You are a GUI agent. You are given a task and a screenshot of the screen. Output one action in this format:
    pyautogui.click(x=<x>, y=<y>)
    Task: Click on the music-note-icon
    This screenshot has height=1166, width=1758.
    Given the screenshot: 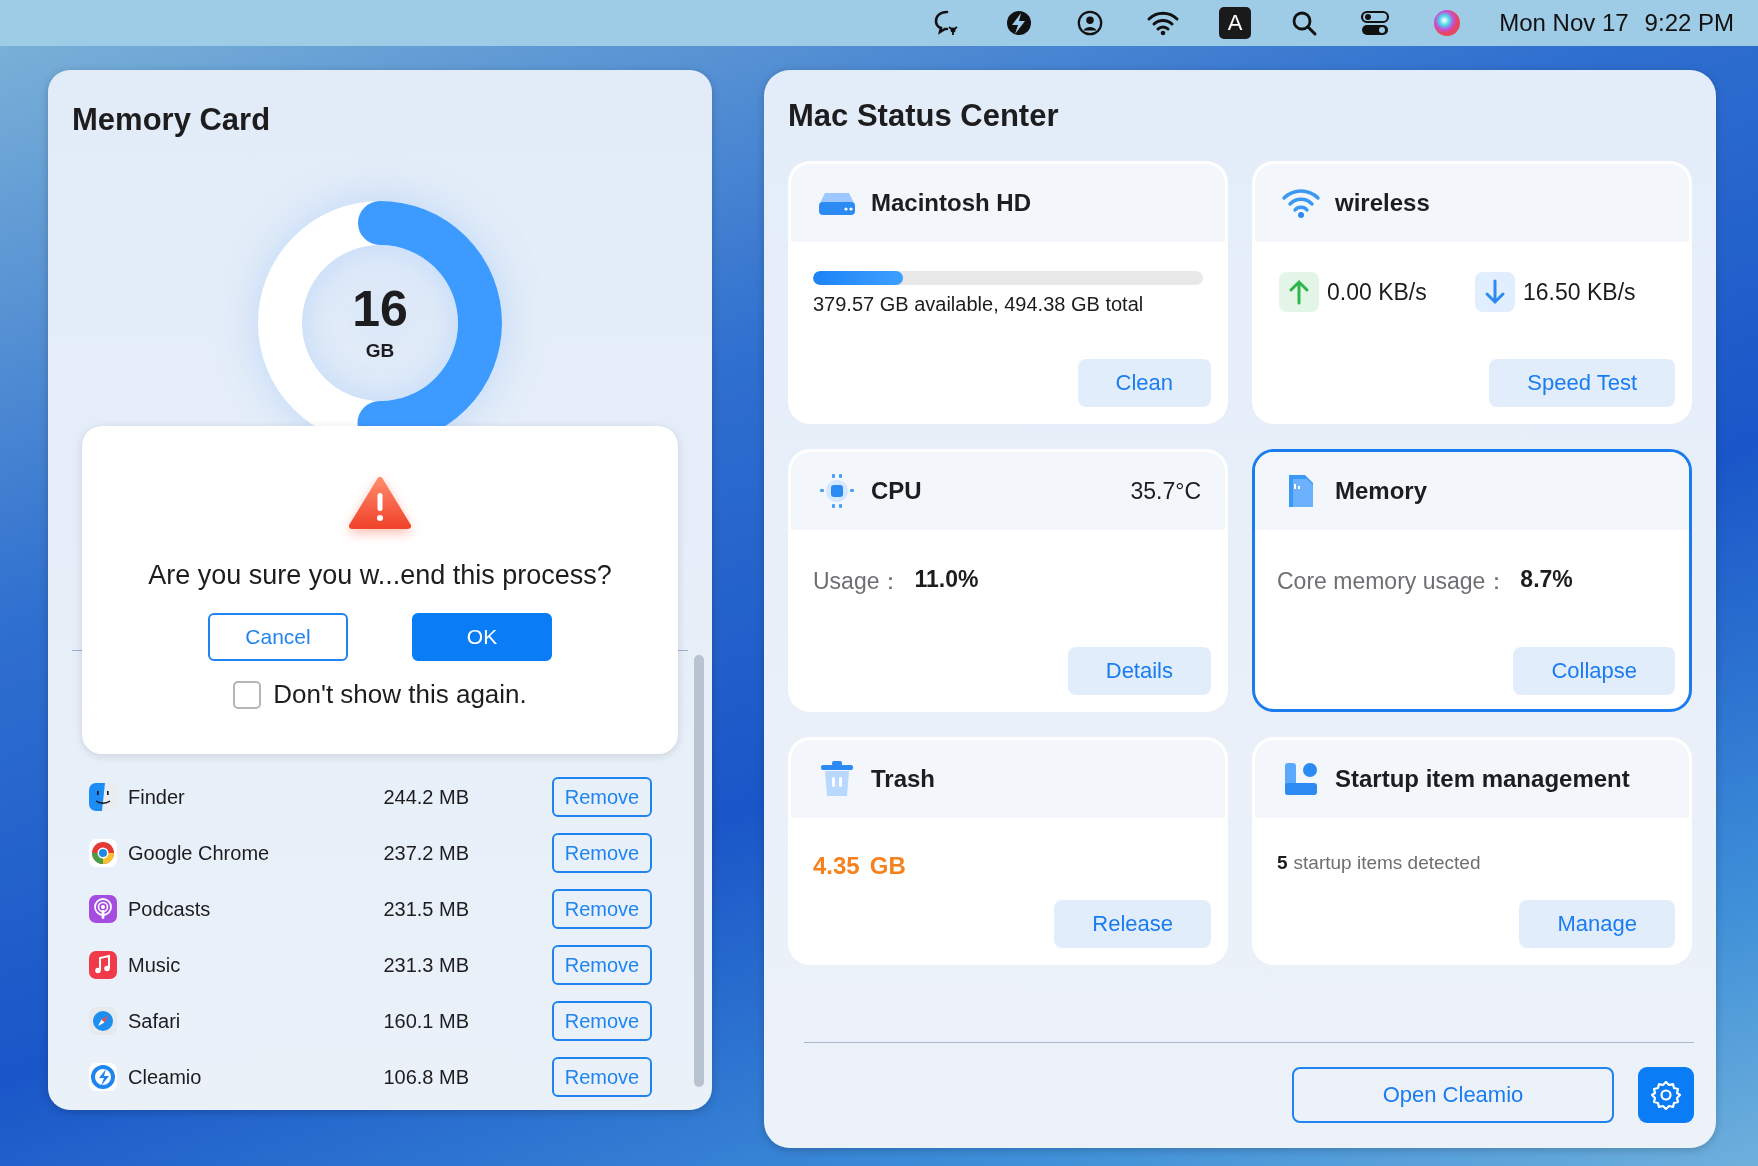 What is the action you would take?
    pyautogui.click(x=103, y=965)
    